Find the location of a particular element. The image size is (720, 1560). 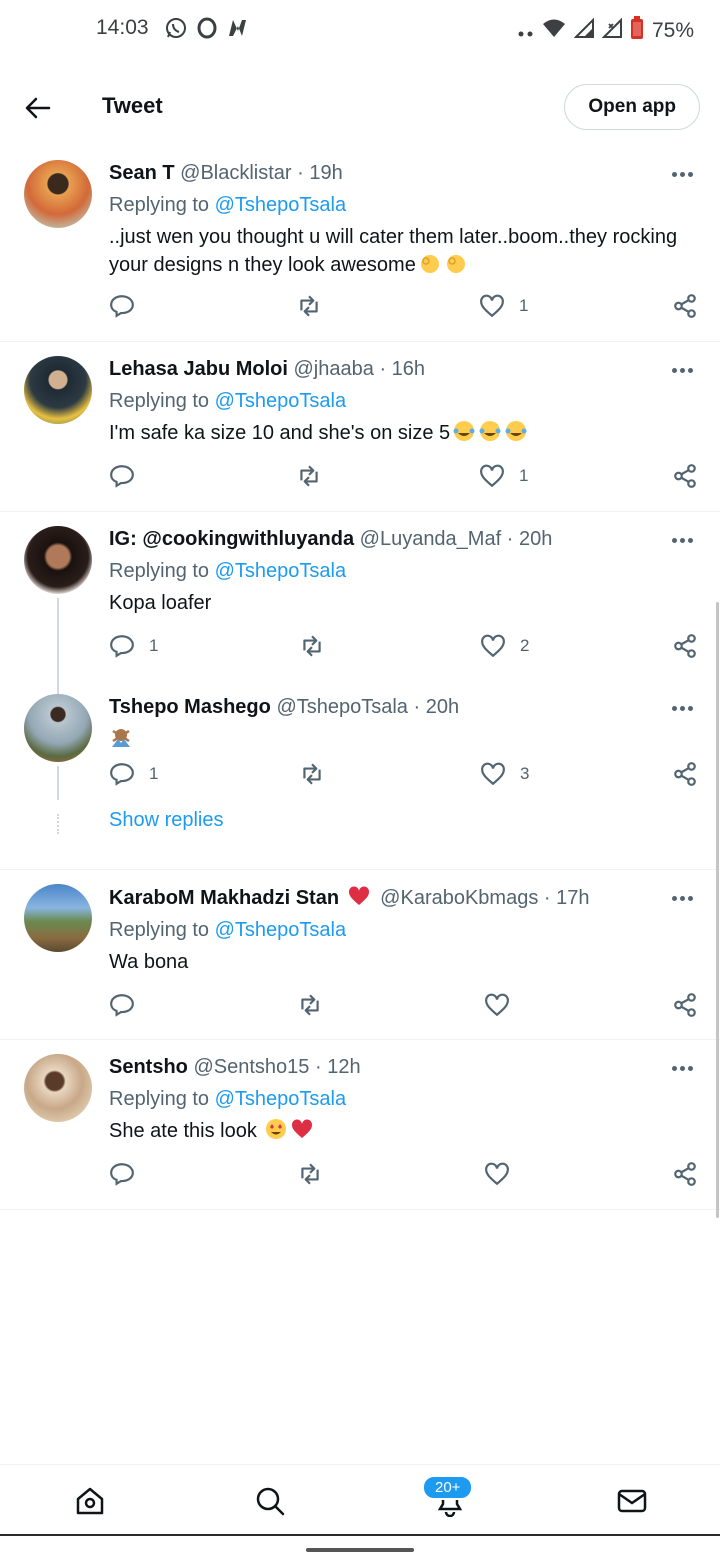

tweet-time: 16h is located at coordinates (408, 369).